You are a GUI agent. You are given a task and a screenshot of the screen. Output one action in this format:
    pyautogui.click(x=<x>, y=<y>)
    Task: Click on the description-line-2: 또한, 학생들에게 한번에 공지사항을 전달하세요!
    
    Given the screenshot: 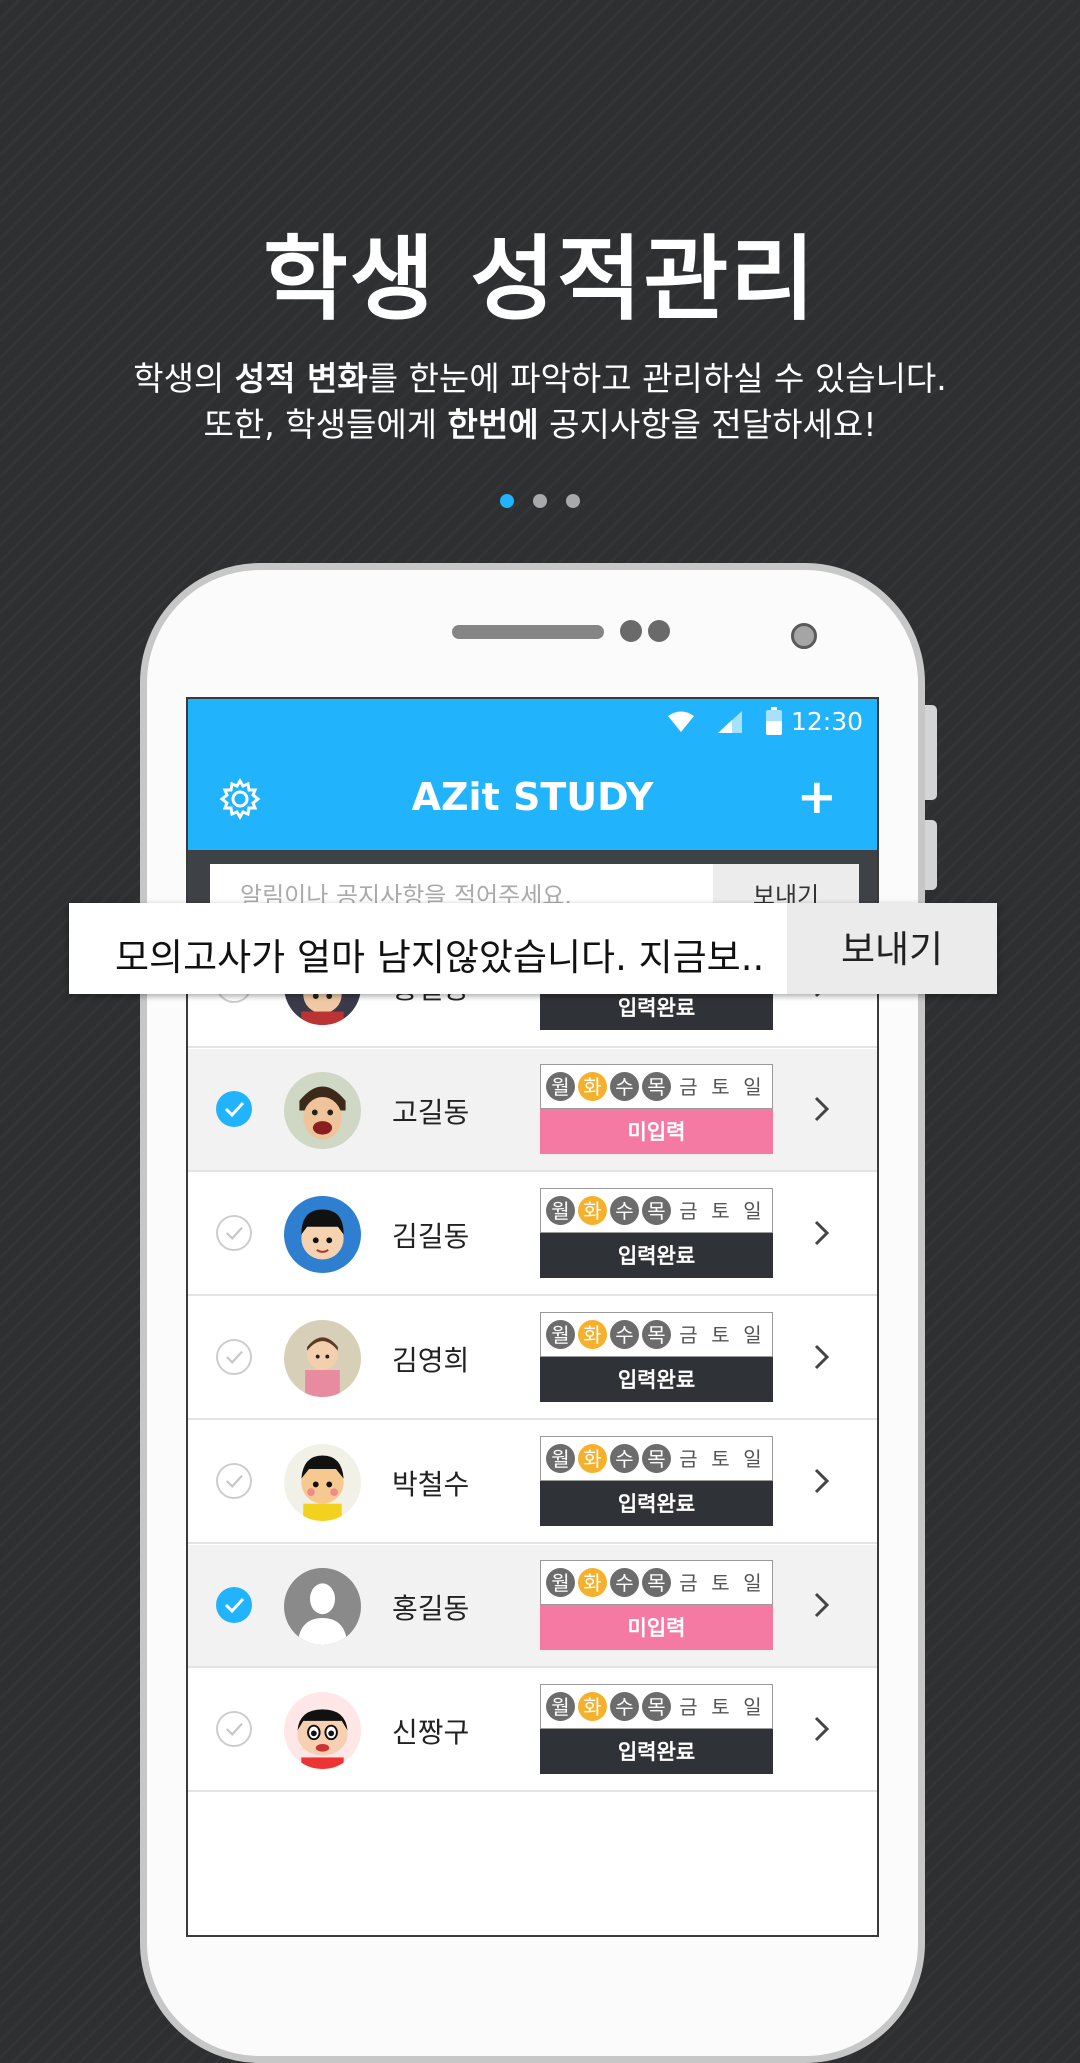 What is the action you would take?
    pyautogui.click(x=540, y=424)
    